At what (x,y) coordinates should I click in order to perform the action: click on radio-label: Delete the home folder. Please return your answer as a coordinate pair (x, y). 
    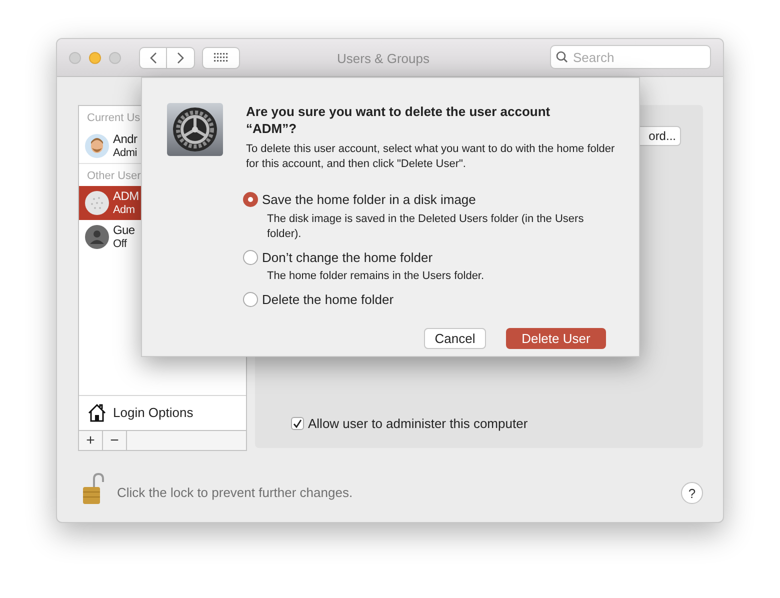
    Looking at the image, I should click on (328, 300).